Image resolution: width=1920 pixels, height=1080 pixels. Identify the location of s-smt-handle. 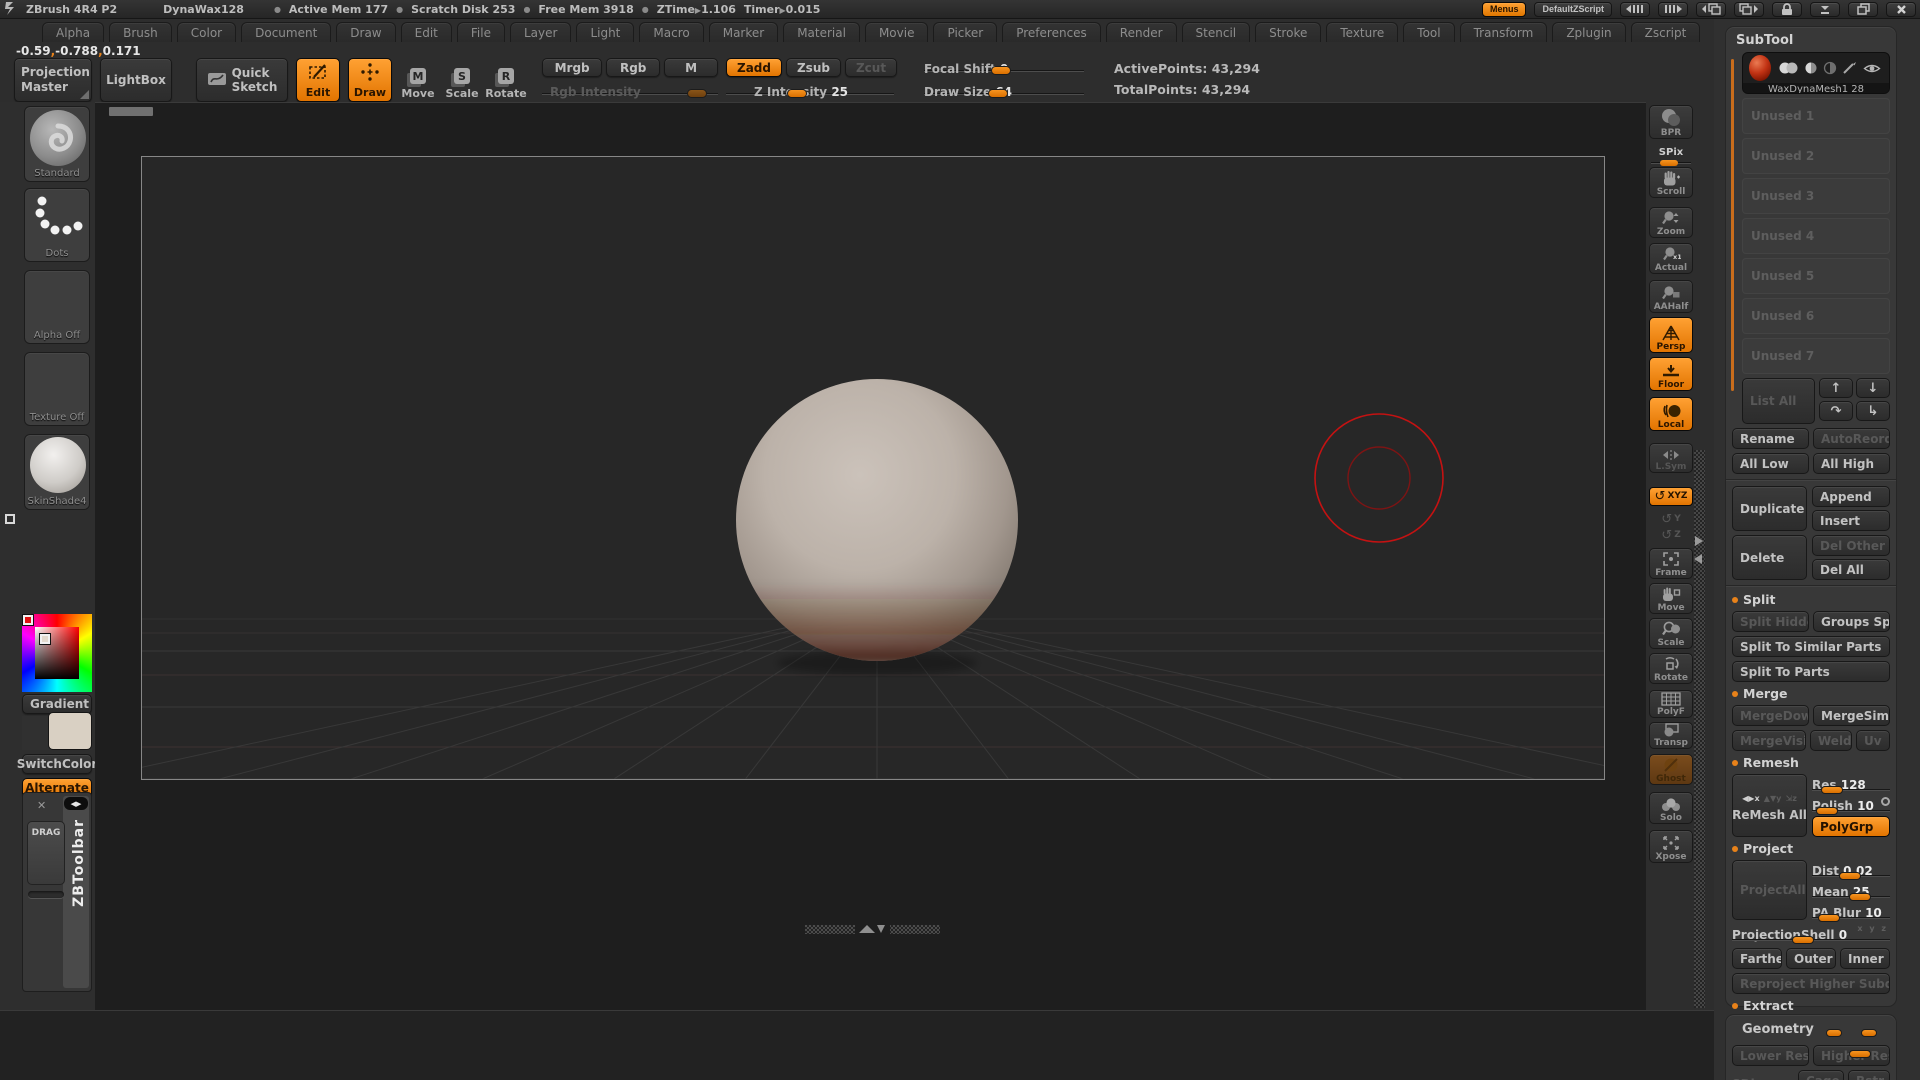
(1869, 1033).